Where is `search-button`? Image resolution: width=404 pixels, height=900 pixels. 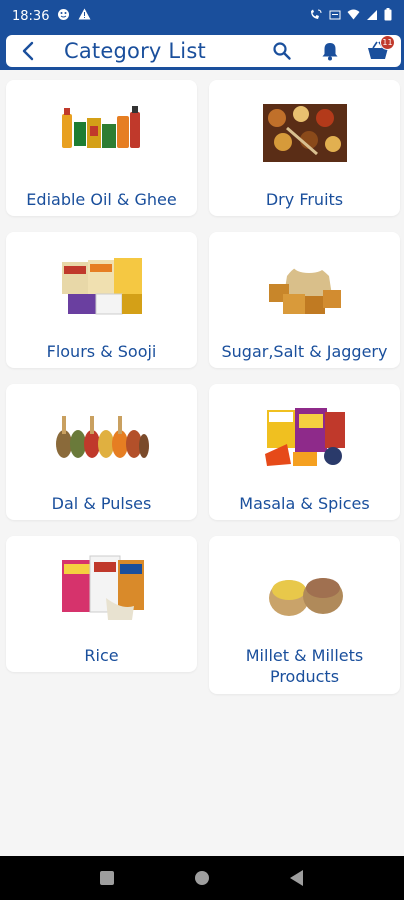
search-button is located at coordinates (282, 51).